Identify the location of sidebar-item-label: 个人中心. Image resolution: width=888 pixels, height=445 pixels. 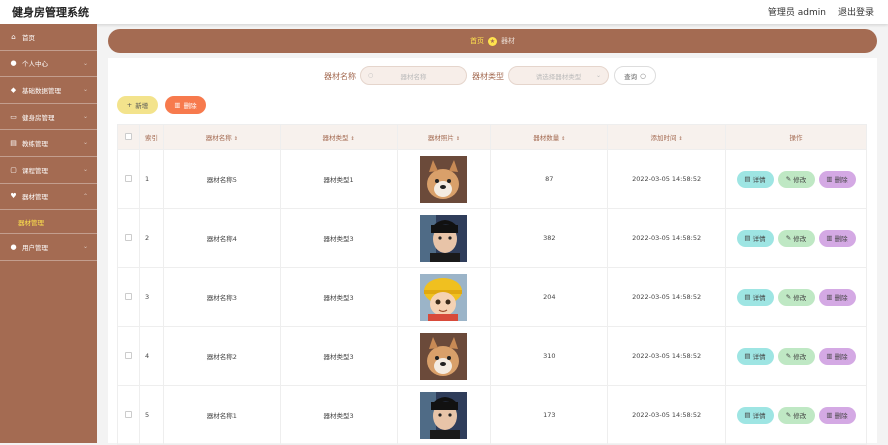
(35, 64).